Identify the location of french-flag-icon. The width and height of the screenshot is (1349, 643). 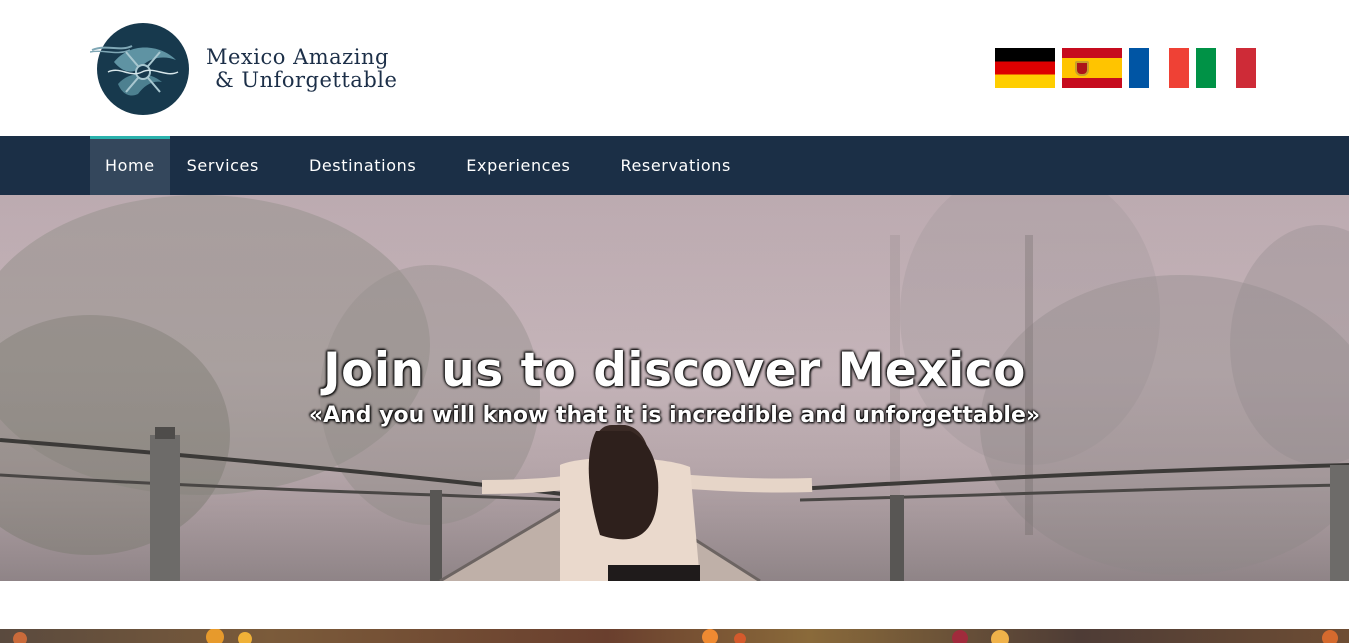
(1159, 68).